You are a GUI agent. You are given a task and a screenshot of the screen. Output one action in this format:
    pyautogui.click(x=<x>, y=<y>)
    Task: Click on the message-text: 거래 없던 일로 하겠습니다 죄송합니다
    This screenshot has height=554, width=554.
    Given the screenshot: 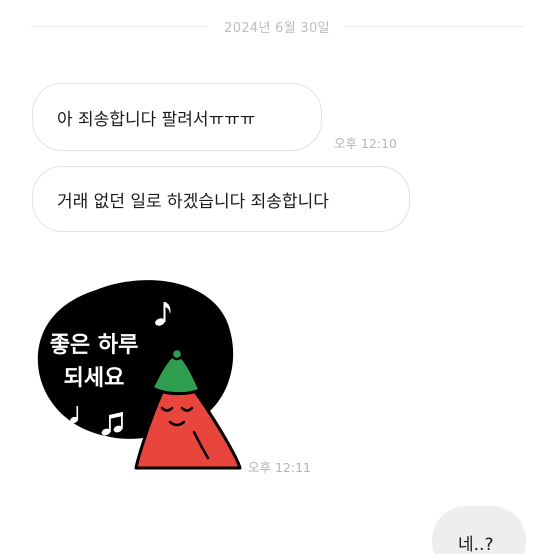 What is the action you would take?
    pyautogui.click(x=193, y=201)
    